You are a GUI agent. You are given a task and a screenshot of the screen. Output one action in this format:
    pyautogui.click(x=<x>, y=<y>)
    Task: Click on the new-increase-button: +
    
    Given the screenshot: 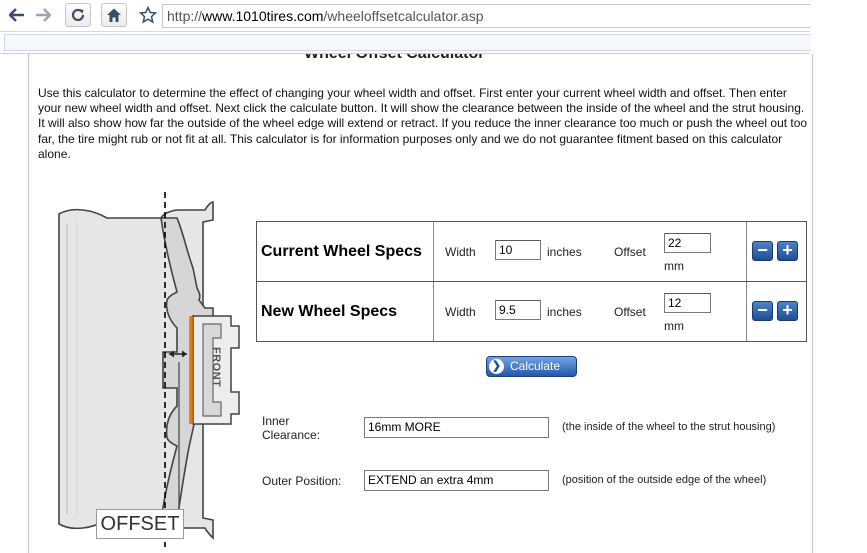 What is the action you would take?
    pyautogui.click(x=787, y=311)
    